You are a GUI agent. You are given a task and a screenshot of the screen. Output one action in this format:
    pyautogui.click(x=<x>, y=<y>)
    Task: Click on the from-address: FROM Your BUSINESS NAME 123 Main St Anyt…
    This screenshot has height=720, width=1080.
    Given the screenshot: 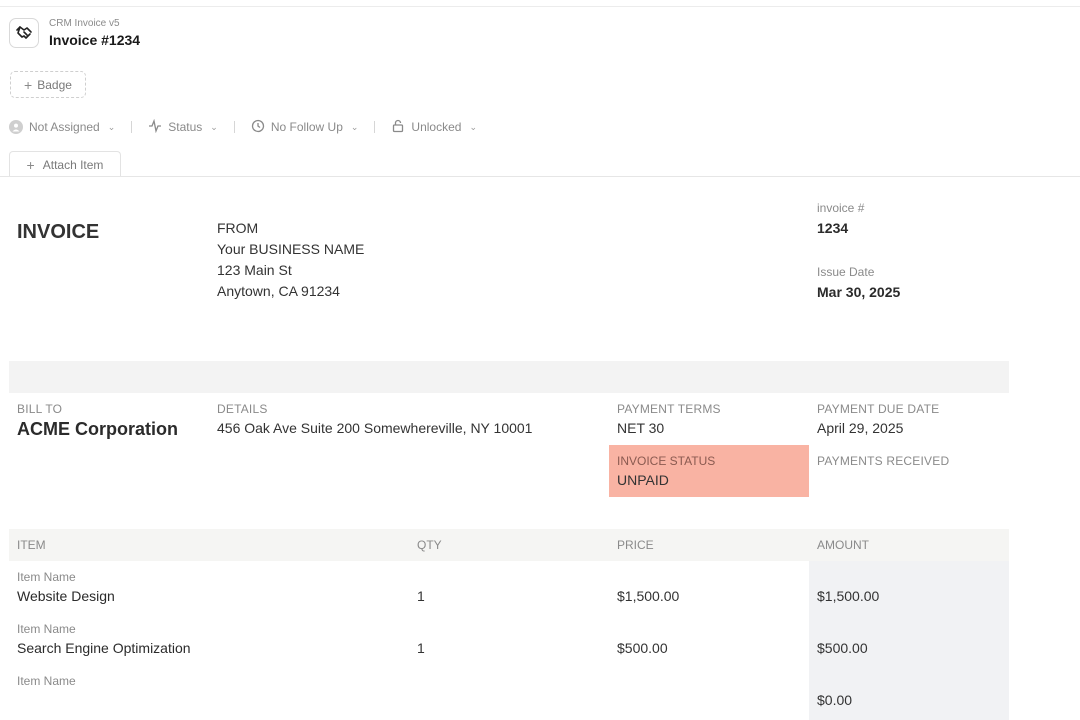 What is the action you would take?
    pyautogui.click(x=290, y=260)
    